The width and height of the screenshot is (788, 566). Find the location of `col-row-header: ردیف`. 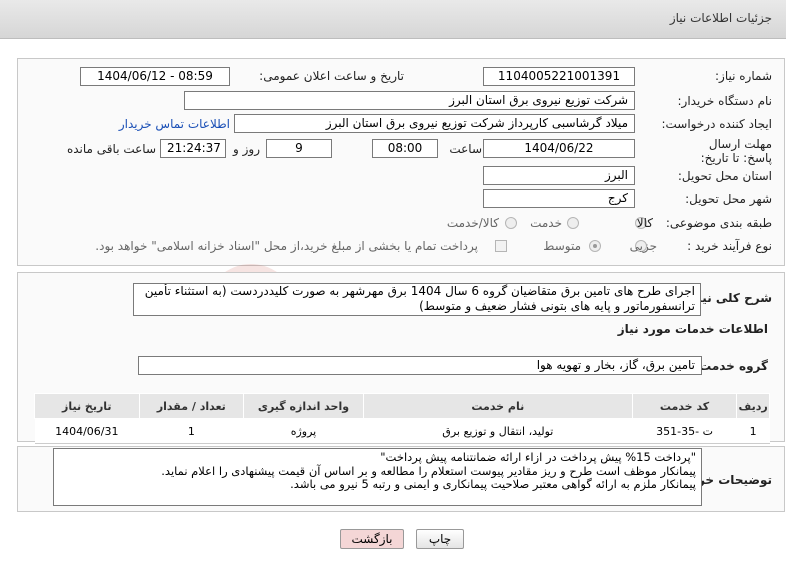

col-row-header: ردیف is located at coordinates (753, 406).